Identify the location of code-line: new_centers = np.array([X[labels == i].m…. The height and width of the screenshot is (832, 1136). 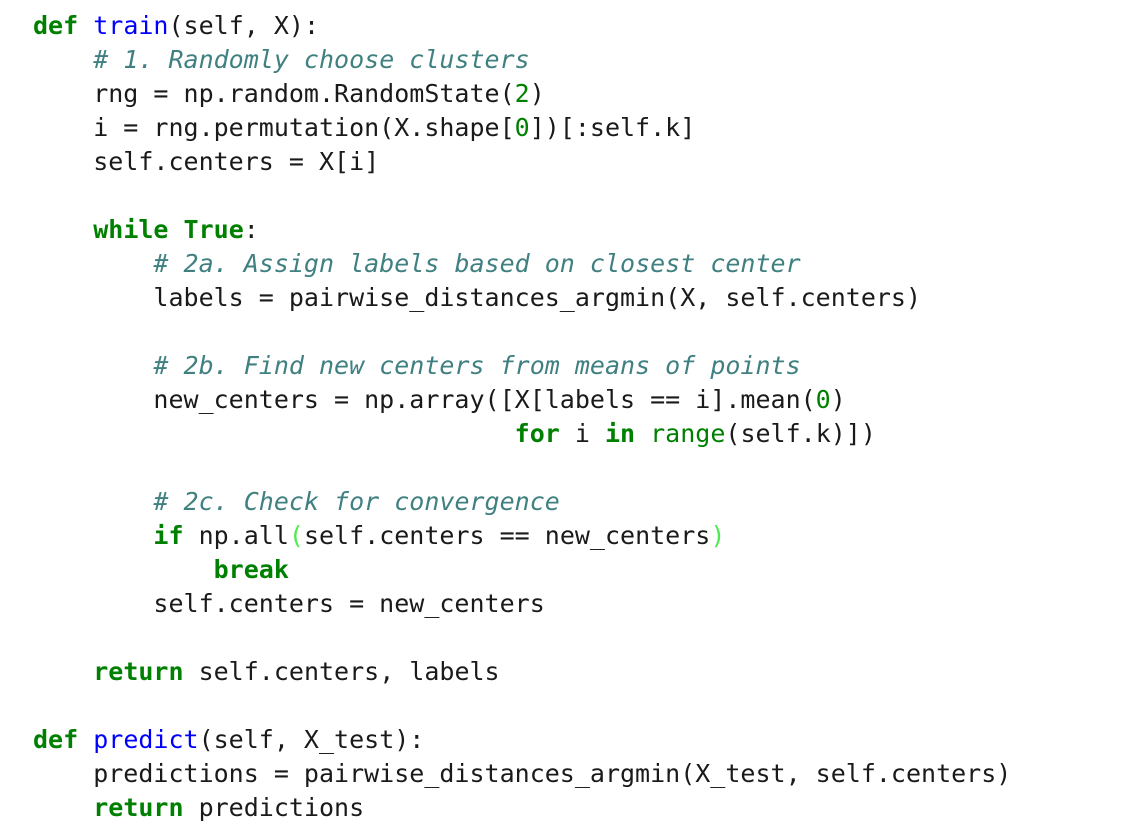
(522, 400).